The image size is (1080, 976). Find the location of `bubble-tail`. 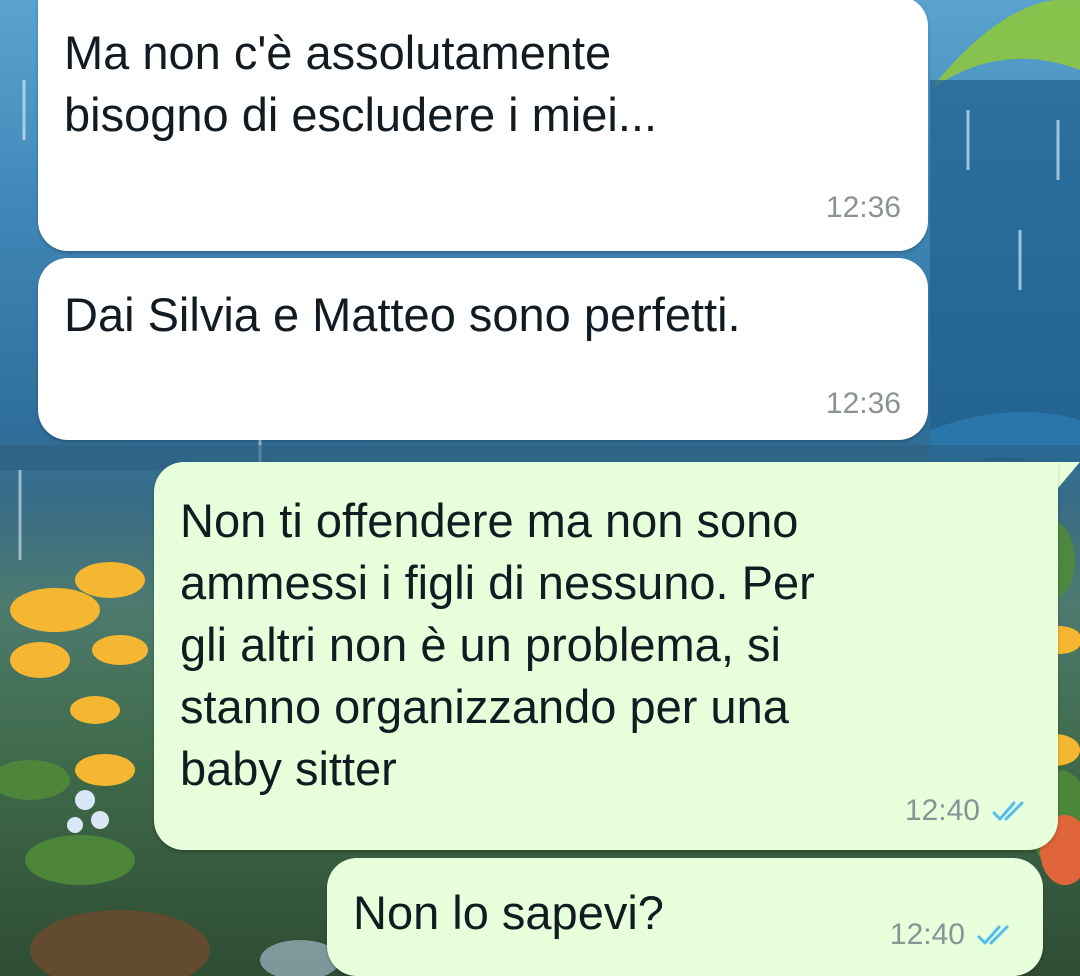

bubble-tail is located at coordinates (1069, 475).